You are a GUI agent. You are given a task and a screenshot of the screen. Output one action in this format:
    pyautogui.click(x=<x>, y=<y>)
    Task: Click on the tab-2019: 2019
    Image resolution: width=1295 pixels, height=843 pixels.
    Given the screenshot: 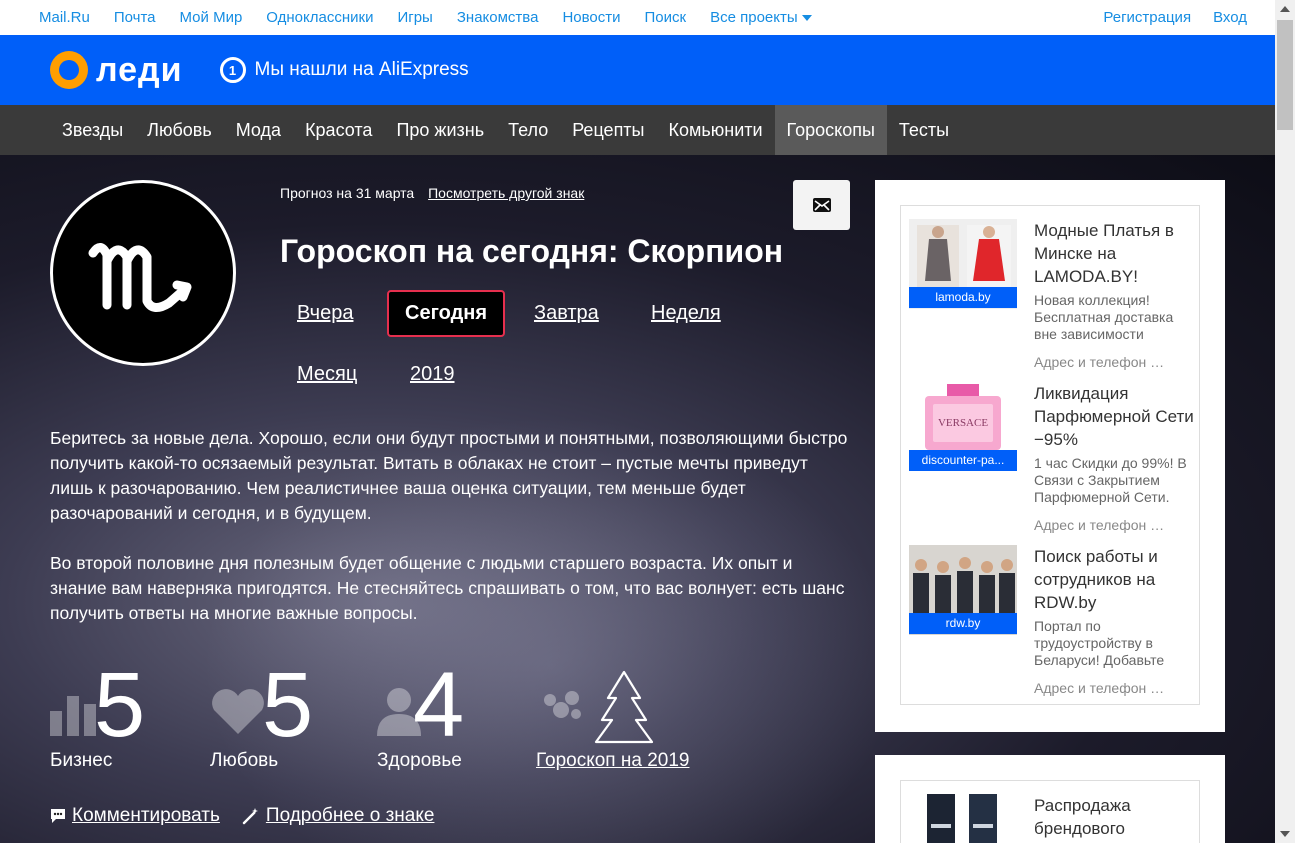 What is the action you would take?
    pyautogui.click(x=432, y=374)
    